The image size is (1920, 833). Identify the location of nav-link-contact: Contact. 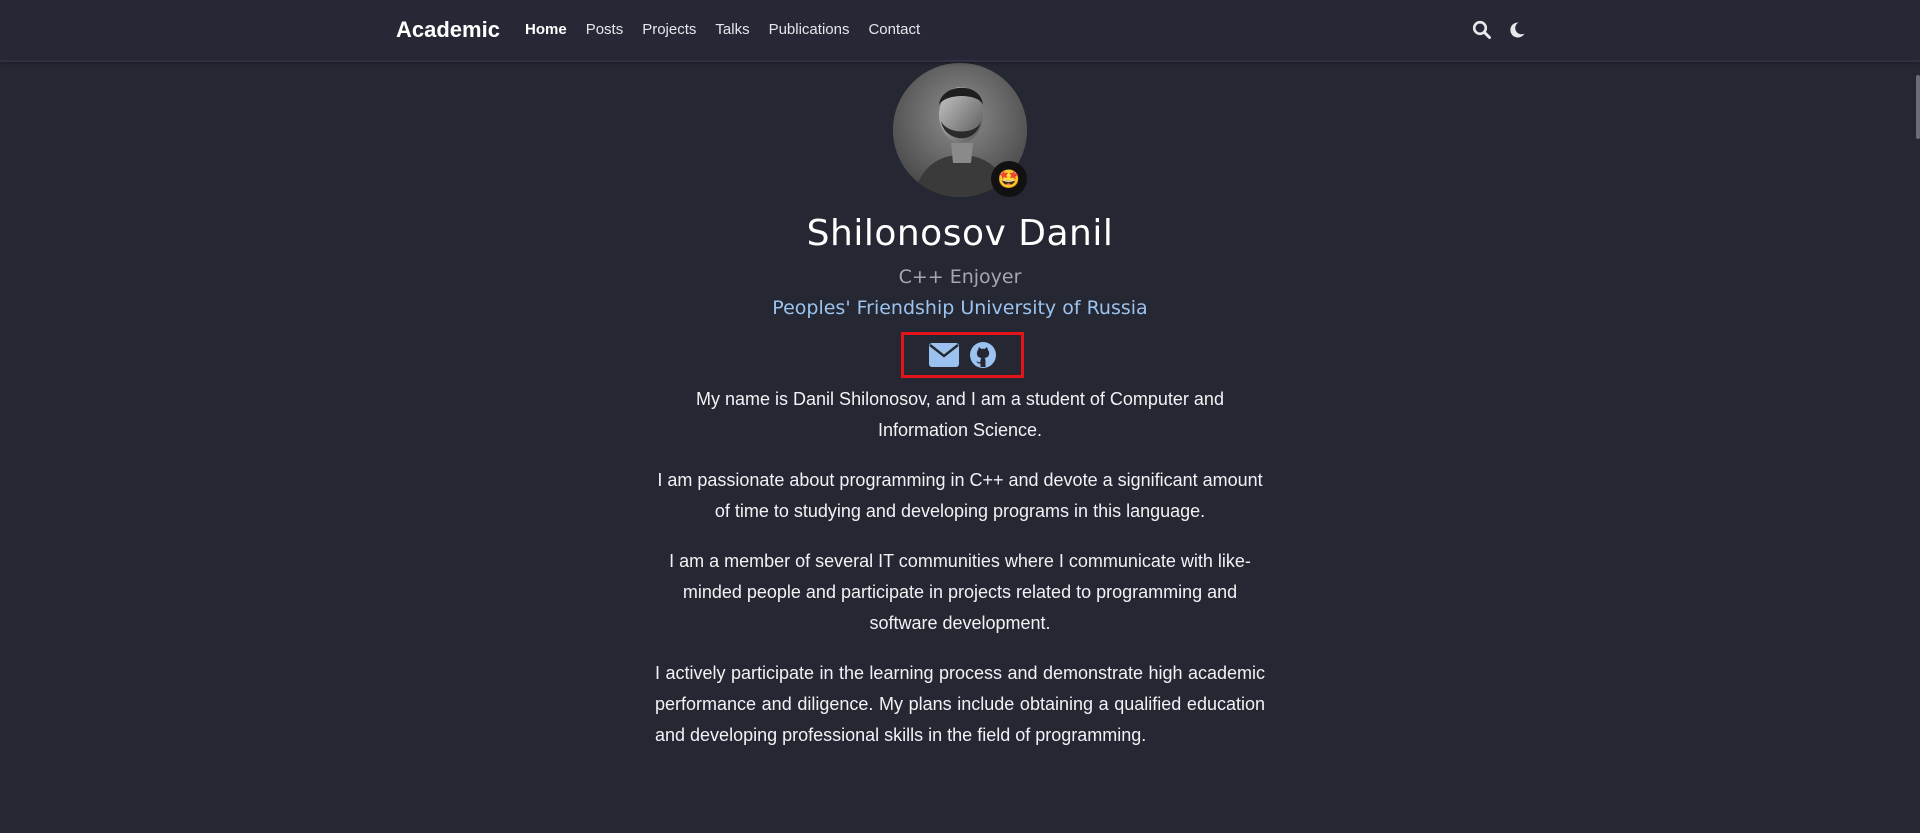
(894, 29).